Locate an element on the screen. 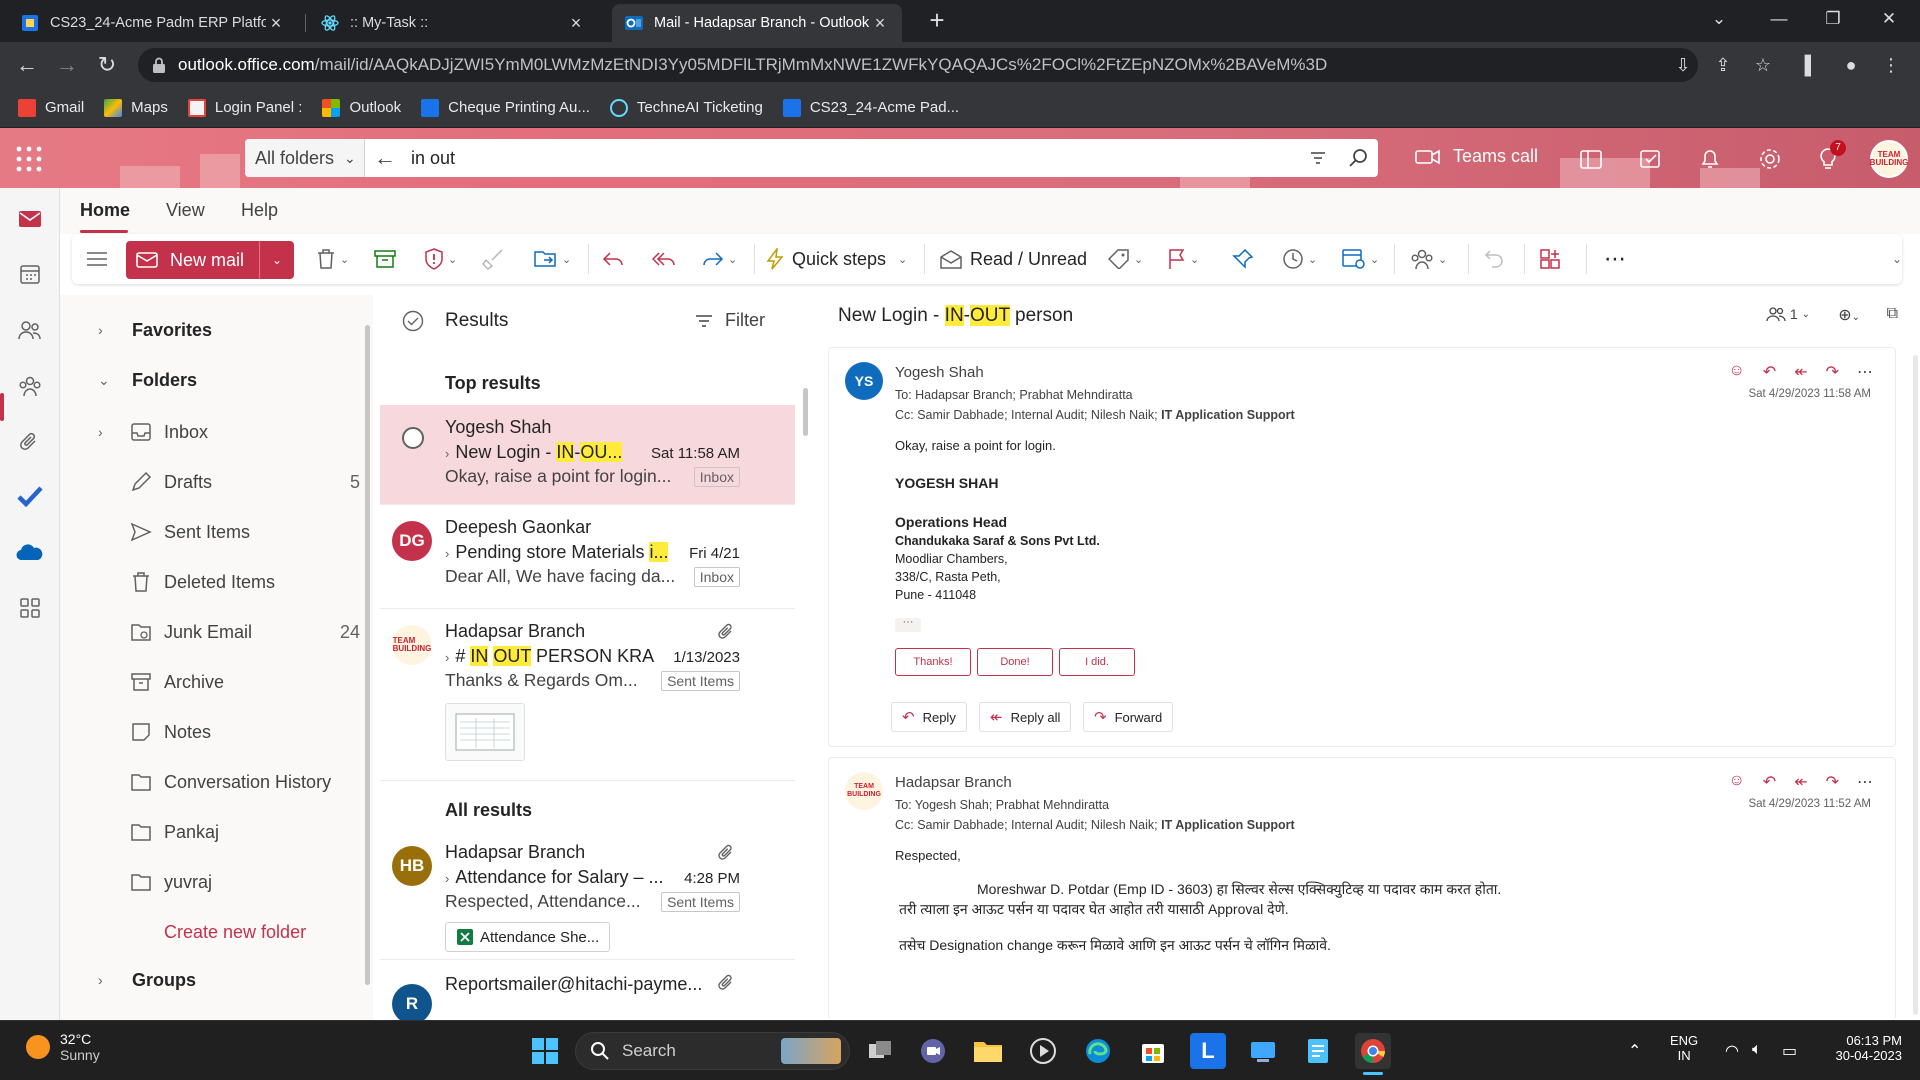  side-panel-icon: ▌ is located at coordinates (1811, 65).